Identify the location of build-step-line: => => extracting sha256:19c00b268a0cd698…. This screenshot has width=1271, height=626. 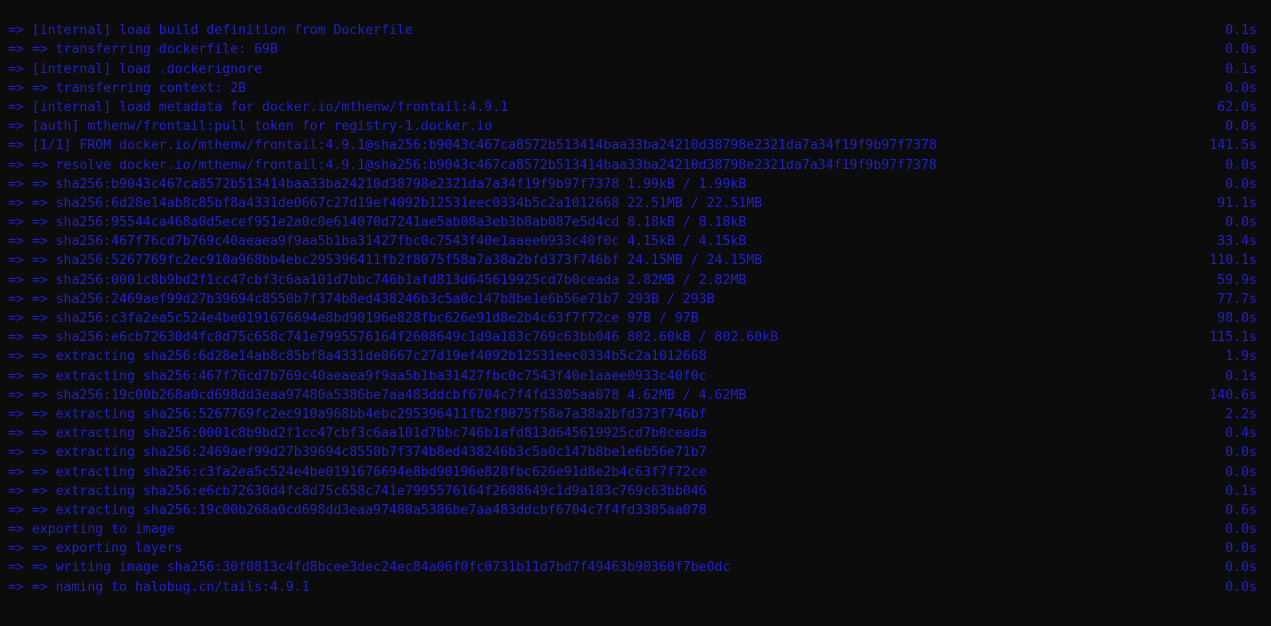
(635, 510).